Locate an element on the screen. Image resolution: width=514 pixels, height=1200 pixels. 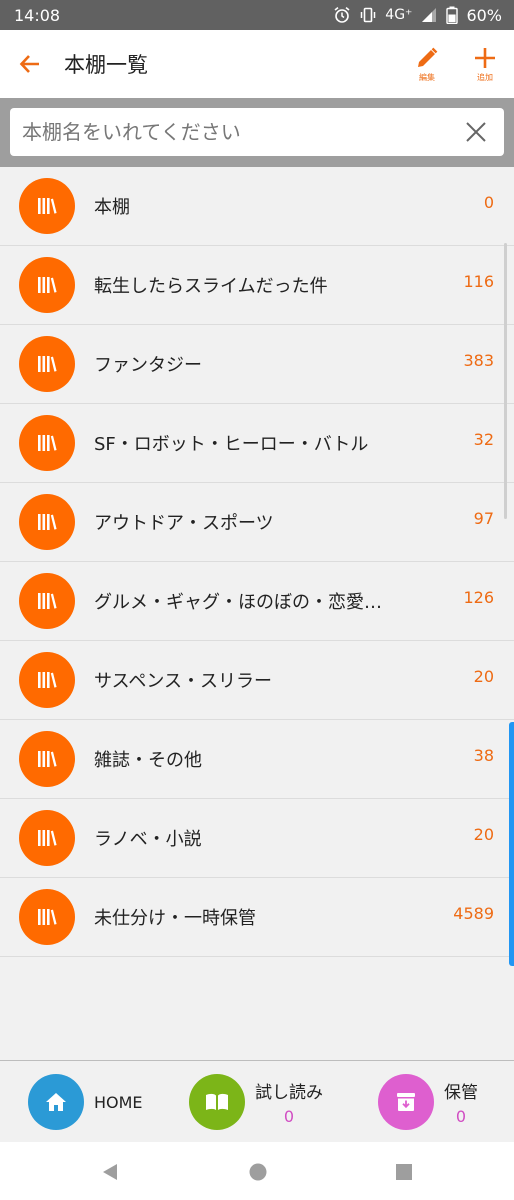
network-type: 4G⁺ is located at coordinates (399, 15).